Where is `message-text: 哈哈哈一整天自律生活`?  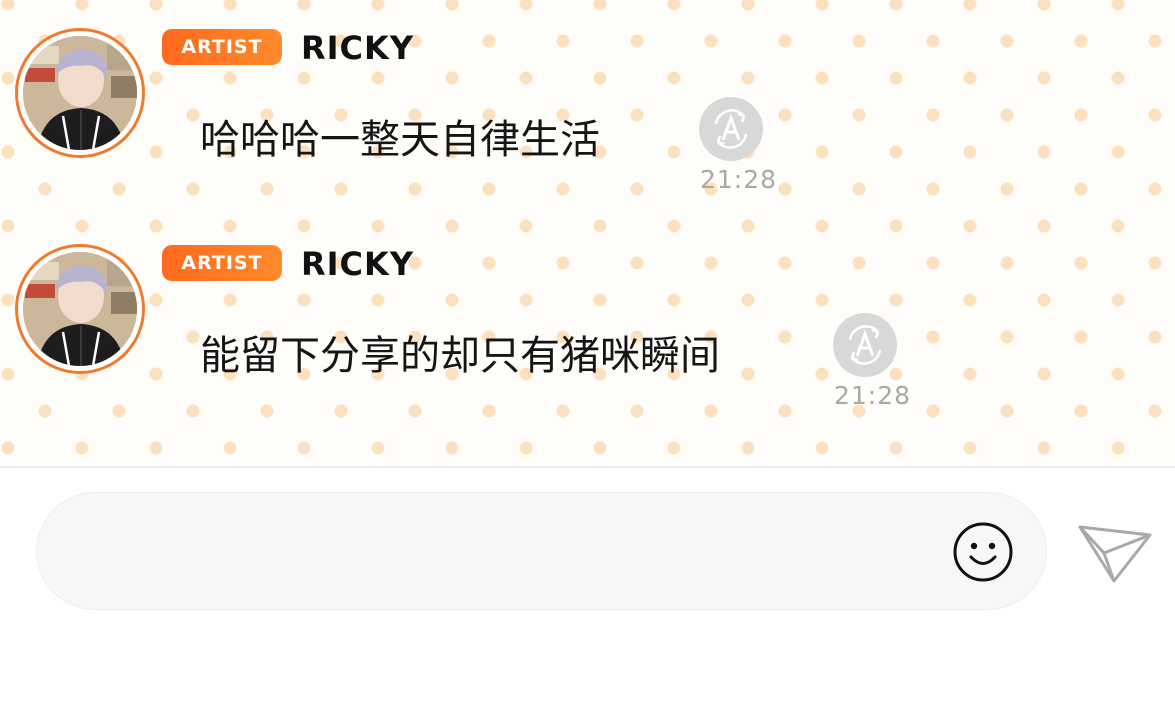
message-text: 哈哈哈一整天自律生活 is located at coordinates (400, 140).